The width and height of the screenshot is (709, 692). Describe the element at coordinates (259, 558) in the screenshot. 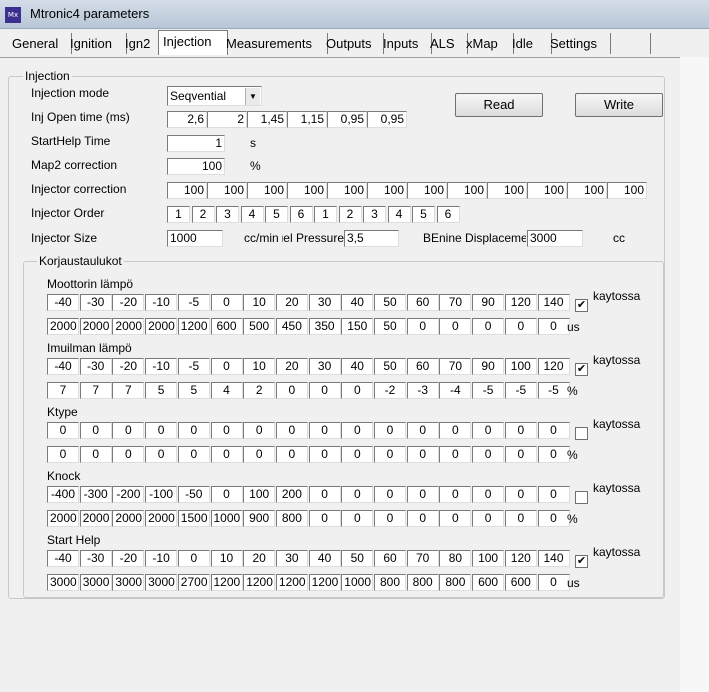

I see `axis-cell: 20` at that location.